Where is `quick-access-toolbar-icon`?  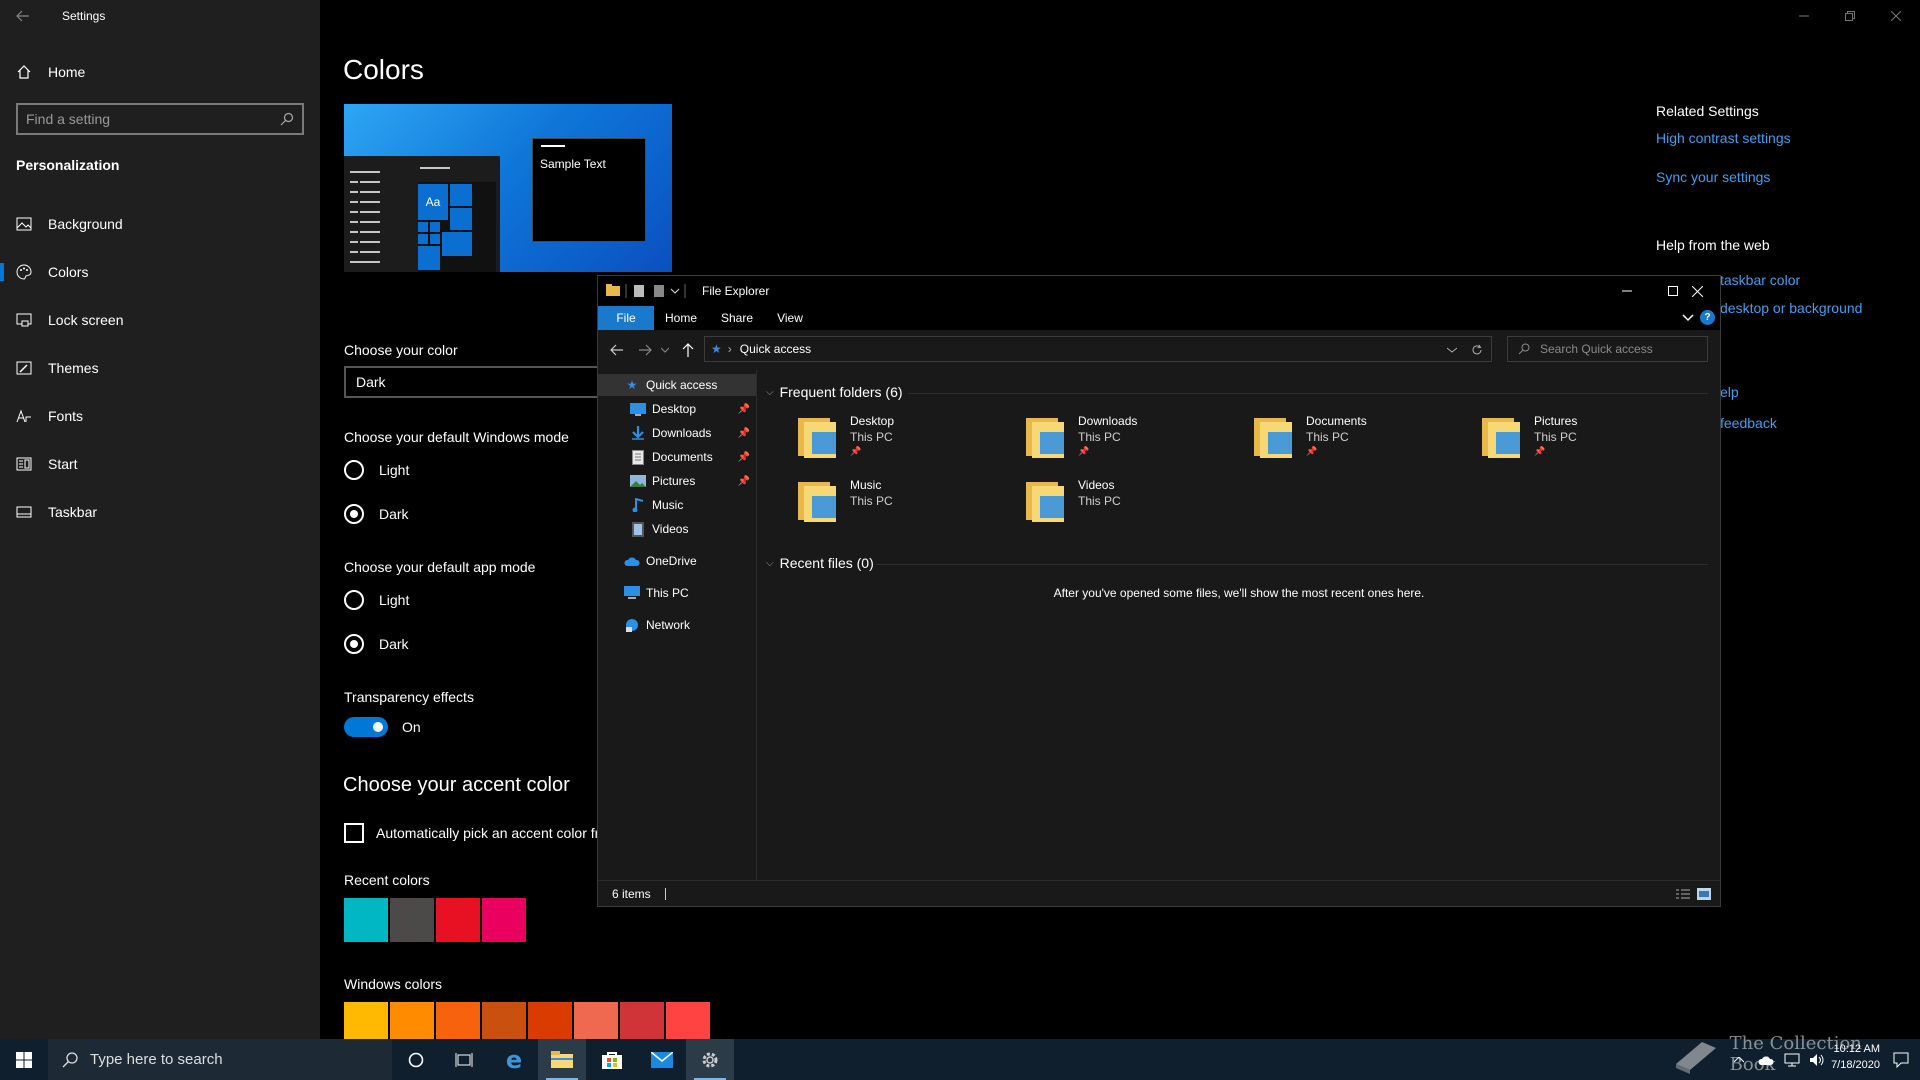 quick-access-toolbar-icon is located at coordinates (651, 291).